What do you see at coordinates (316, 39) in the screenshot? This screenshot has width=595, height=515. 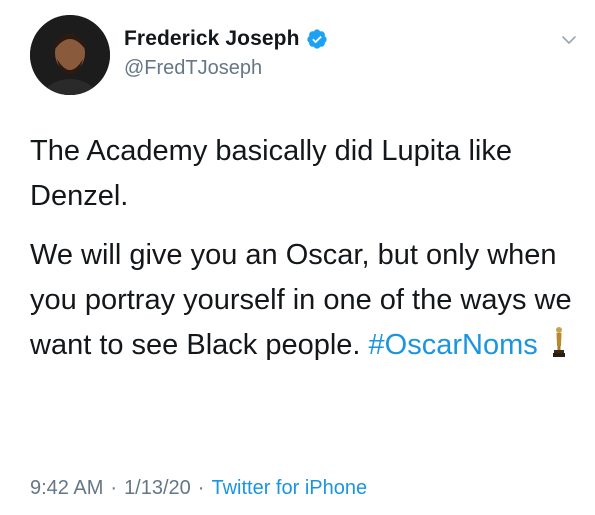 I see `verified-badge-icon` at bounding box center [316, 39].